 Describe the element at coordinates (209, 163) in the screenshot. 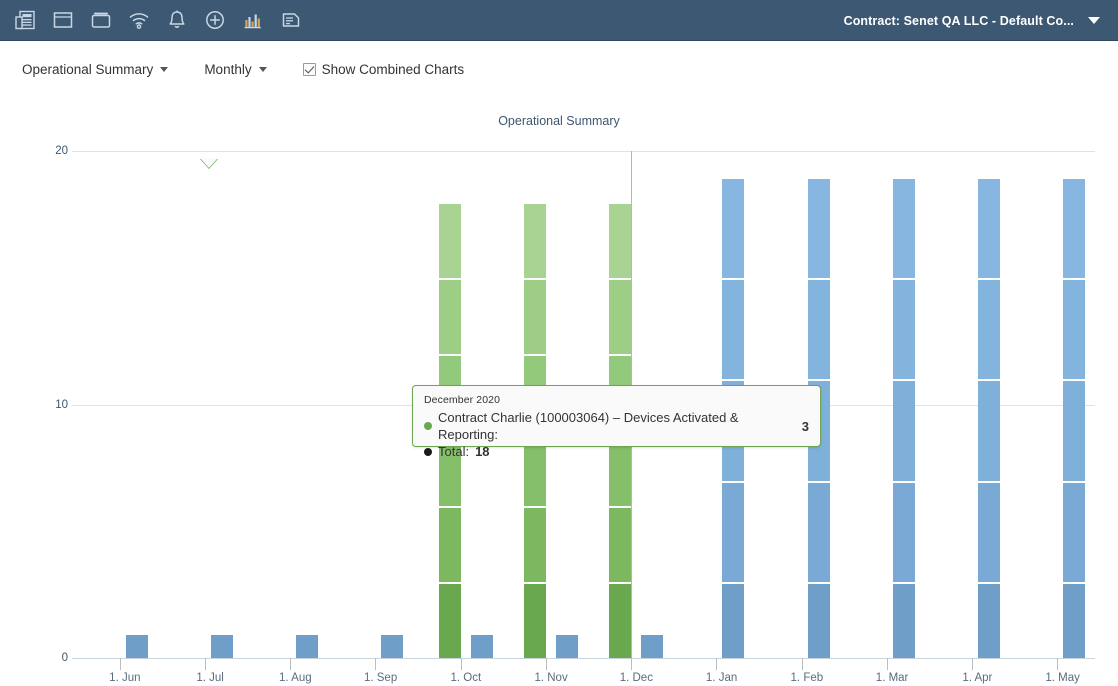

I see `tooltip-pointer` at that location.